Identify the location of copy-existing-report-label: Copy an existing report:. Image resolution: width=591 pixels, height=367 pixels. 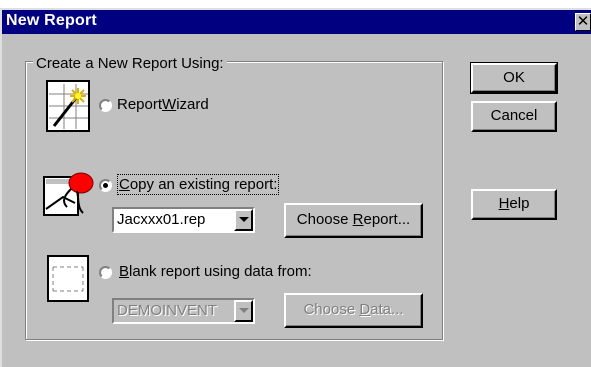
(198, 184).